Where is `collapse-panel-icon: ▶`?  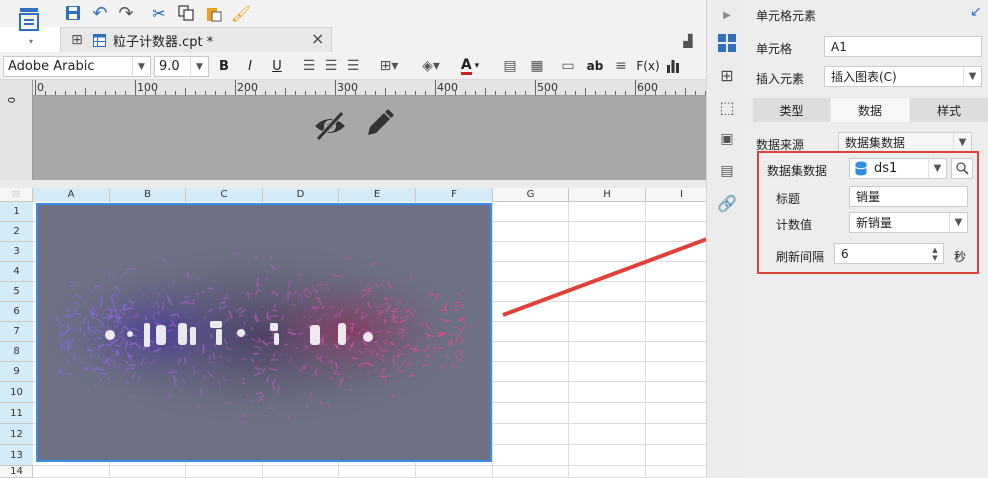 collapse-panel-icon: ▶ is located at coordinates (727, 15).